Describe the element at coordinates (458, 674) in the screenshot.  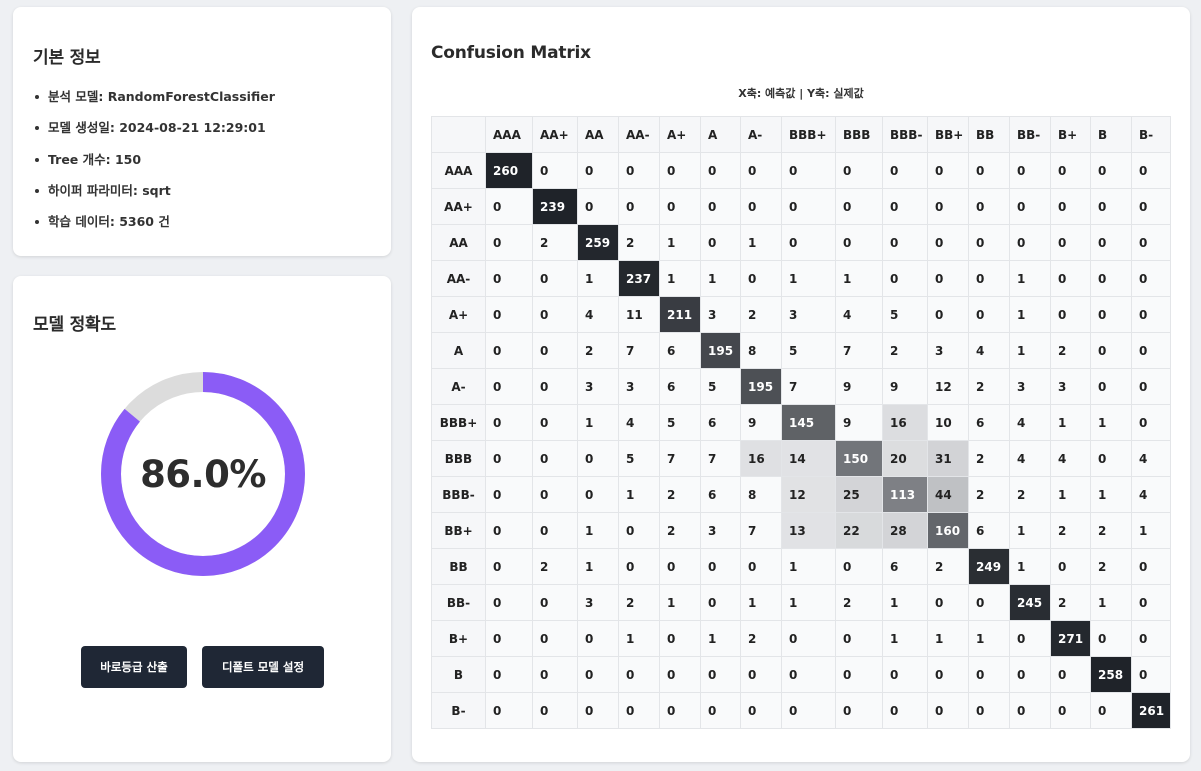
I see `matrix-row-header: B` at that location.